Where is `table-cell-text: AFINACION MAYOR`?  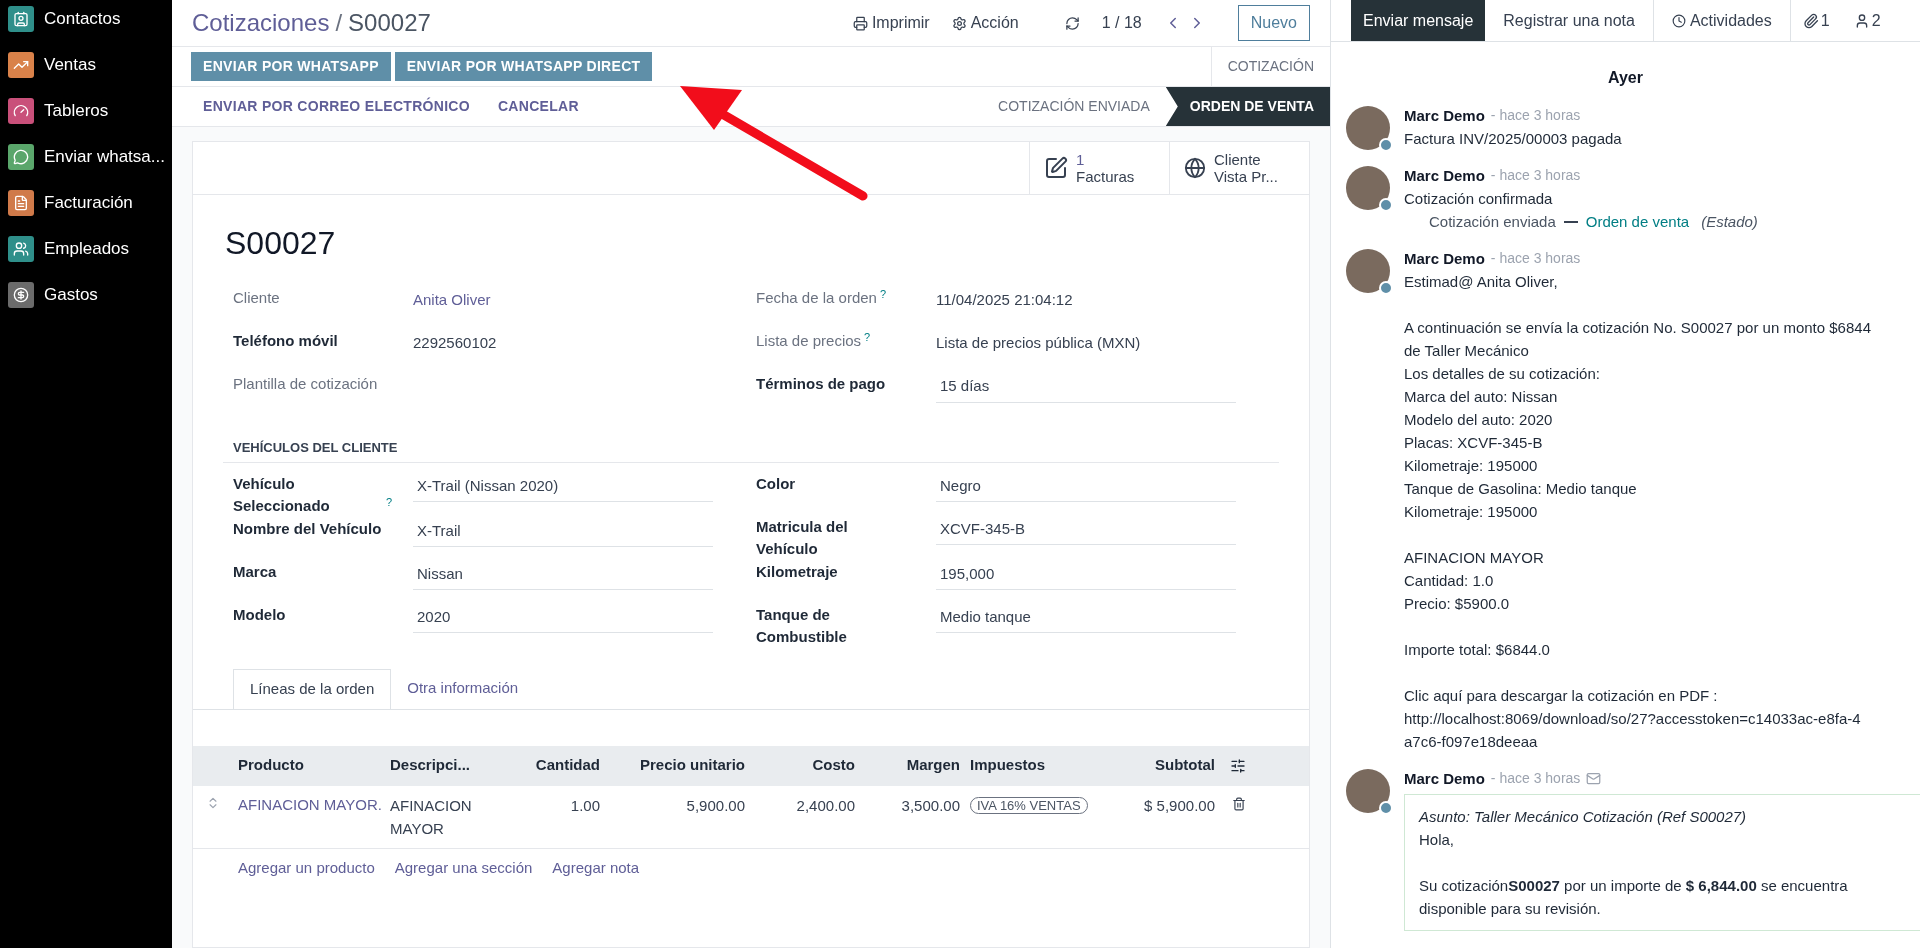
table-cell-text: AFINACION MAYOR is located at coordinates (431, 817).